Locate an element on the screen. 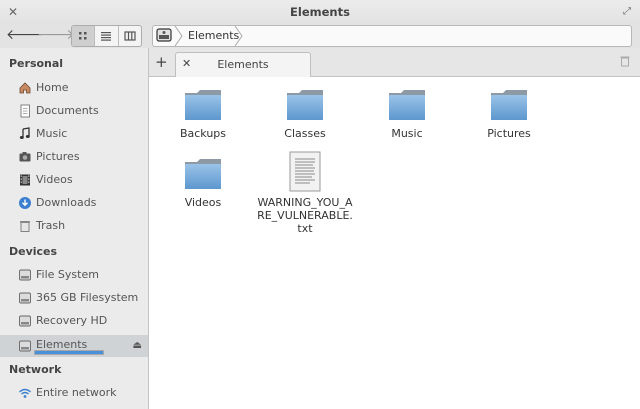 Image resolution: width=640 pixels, height=409 pixels. sidebar-item-recovery-hd: Recovery HD is located at coordinates (74, 321).